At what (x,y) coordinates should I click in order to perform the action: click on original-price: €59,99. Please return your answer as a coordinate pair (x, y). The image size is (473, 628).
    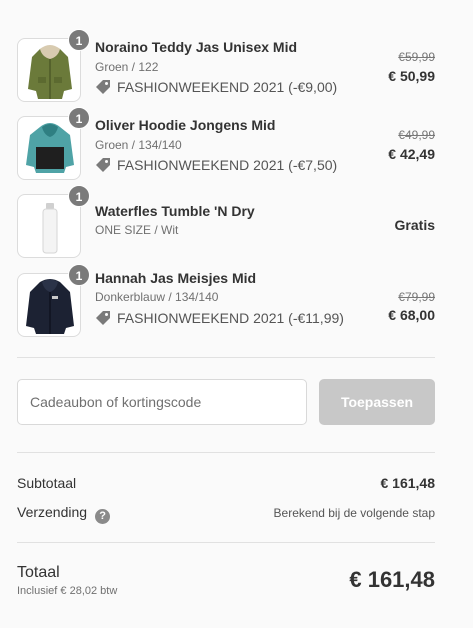
    Looking at the image, I should click on (416, 57).